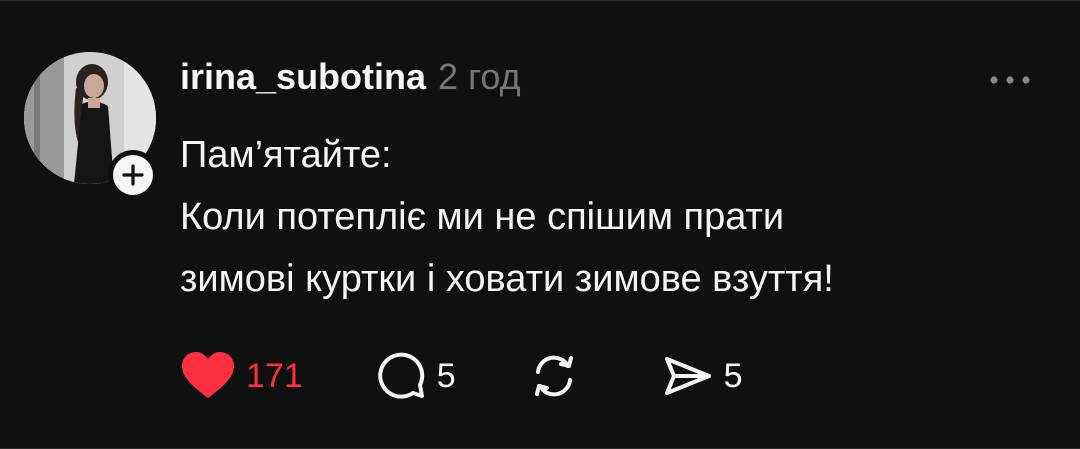  I want to click on share-button: 5, so click(702, 376).